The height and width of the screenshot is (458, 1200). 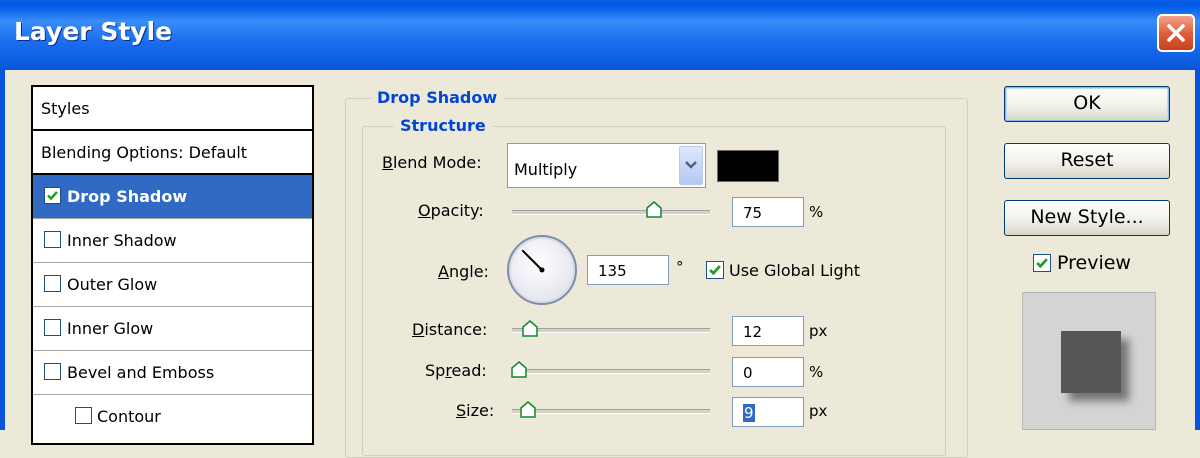 I want to click on outer-glow-checkbox, so click(x=52, y=283).